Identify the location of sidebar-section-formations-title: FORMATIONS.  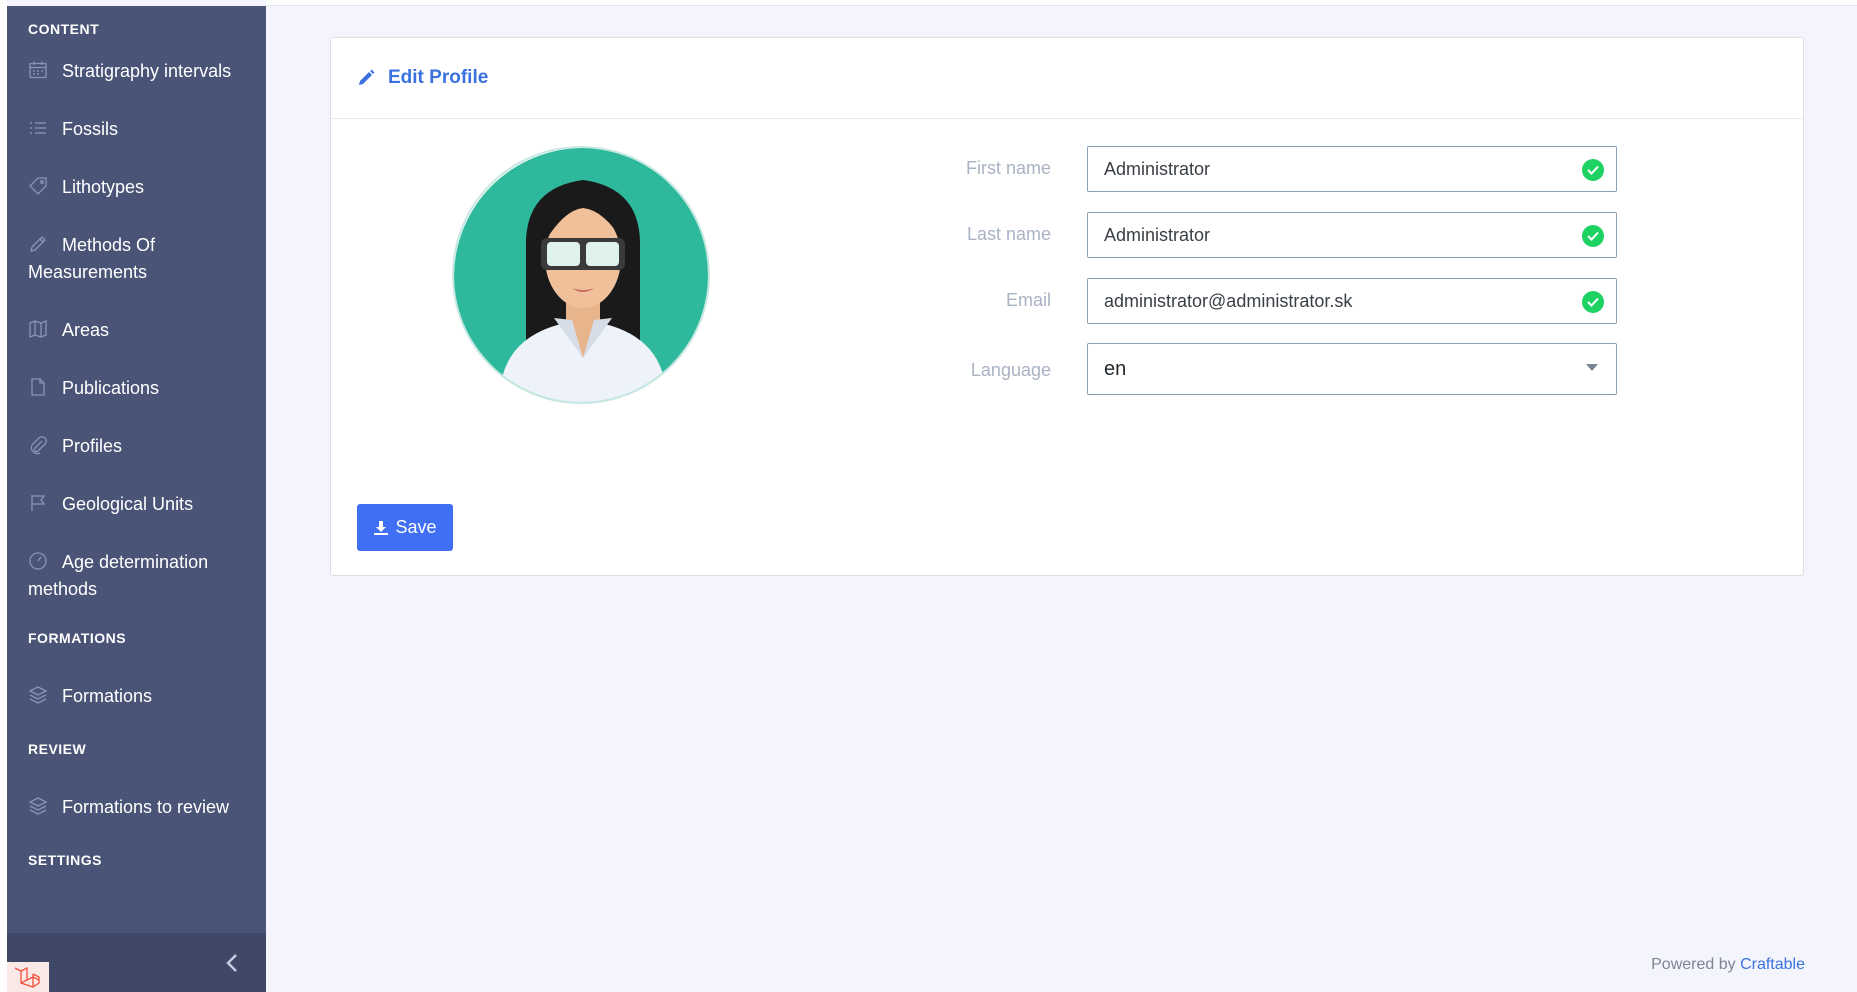
(77, 638).